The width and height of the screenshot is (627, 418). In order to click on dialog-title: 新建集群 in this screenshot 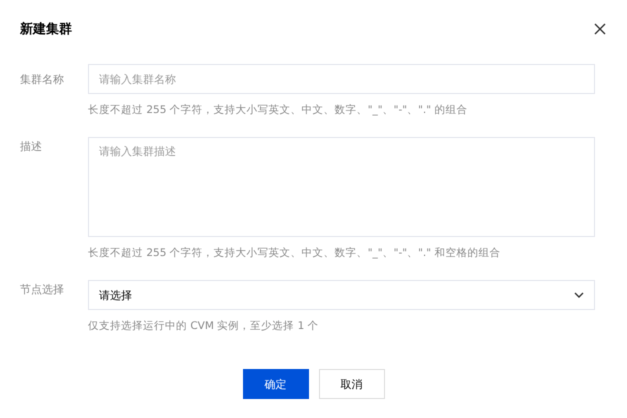, I will do `click(46, 29)`.